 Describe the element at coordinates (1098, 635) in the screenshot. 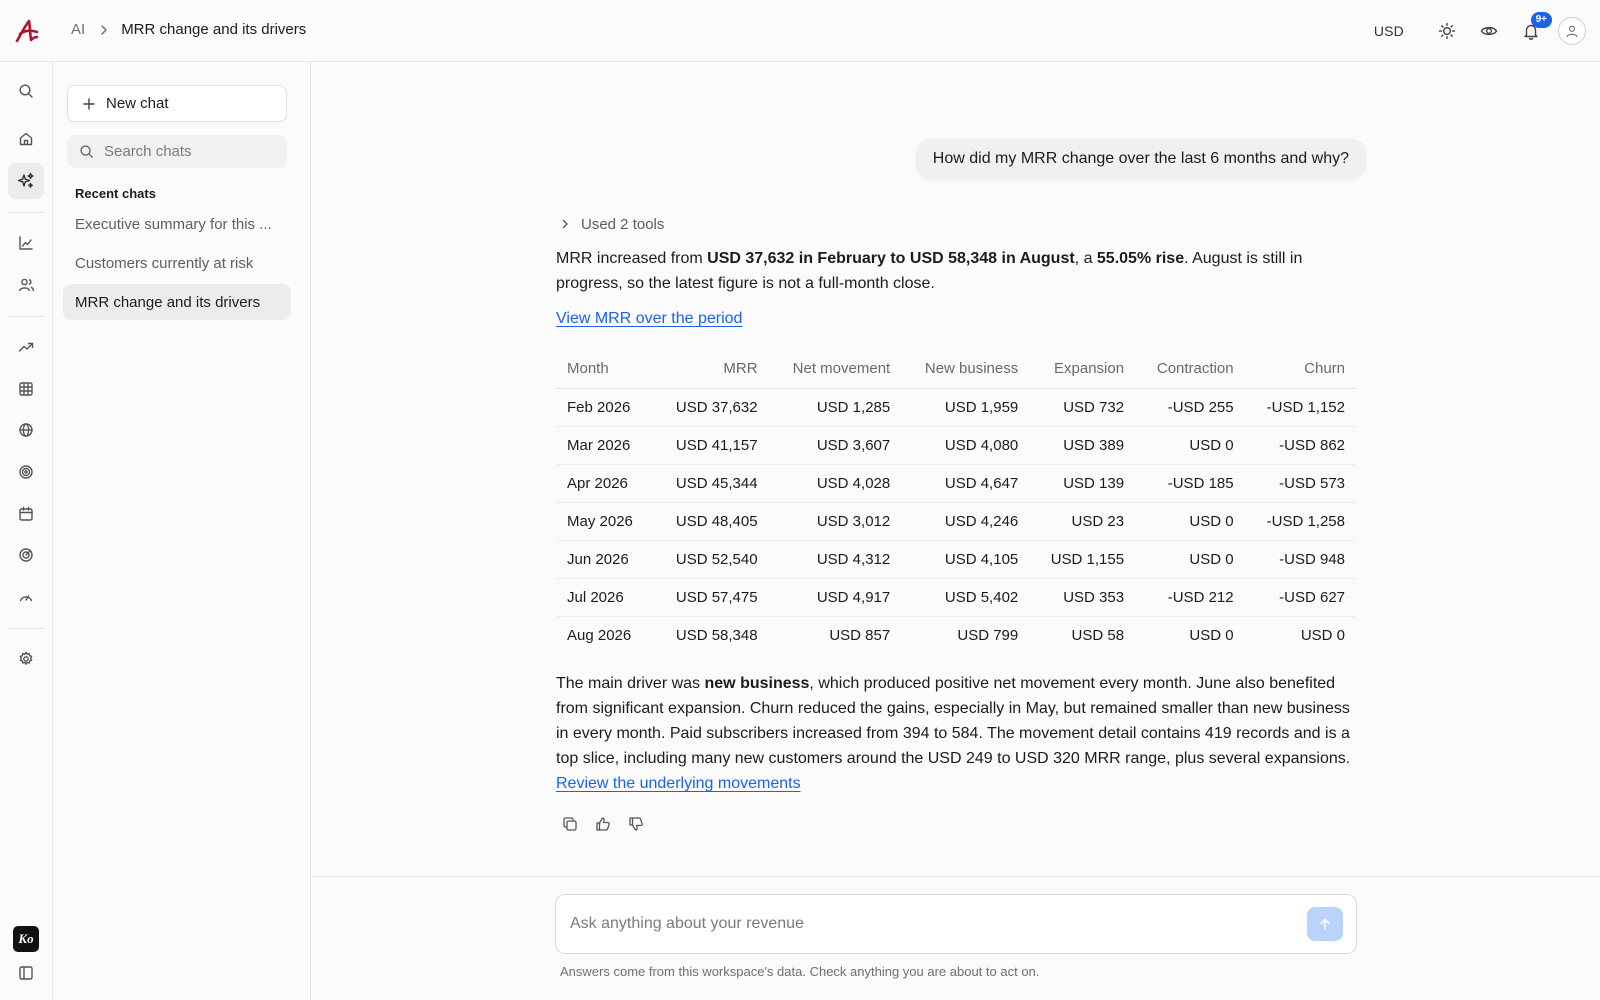

I see `table-cell: USD 58` at that location.